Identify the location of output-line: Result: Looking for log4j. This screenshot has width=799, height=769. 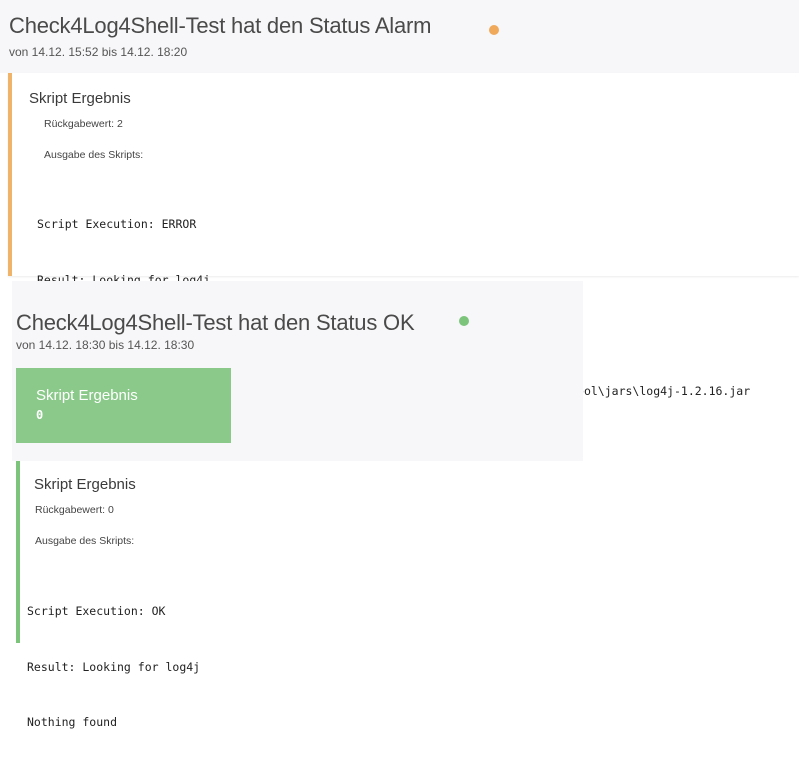
(114, 666).